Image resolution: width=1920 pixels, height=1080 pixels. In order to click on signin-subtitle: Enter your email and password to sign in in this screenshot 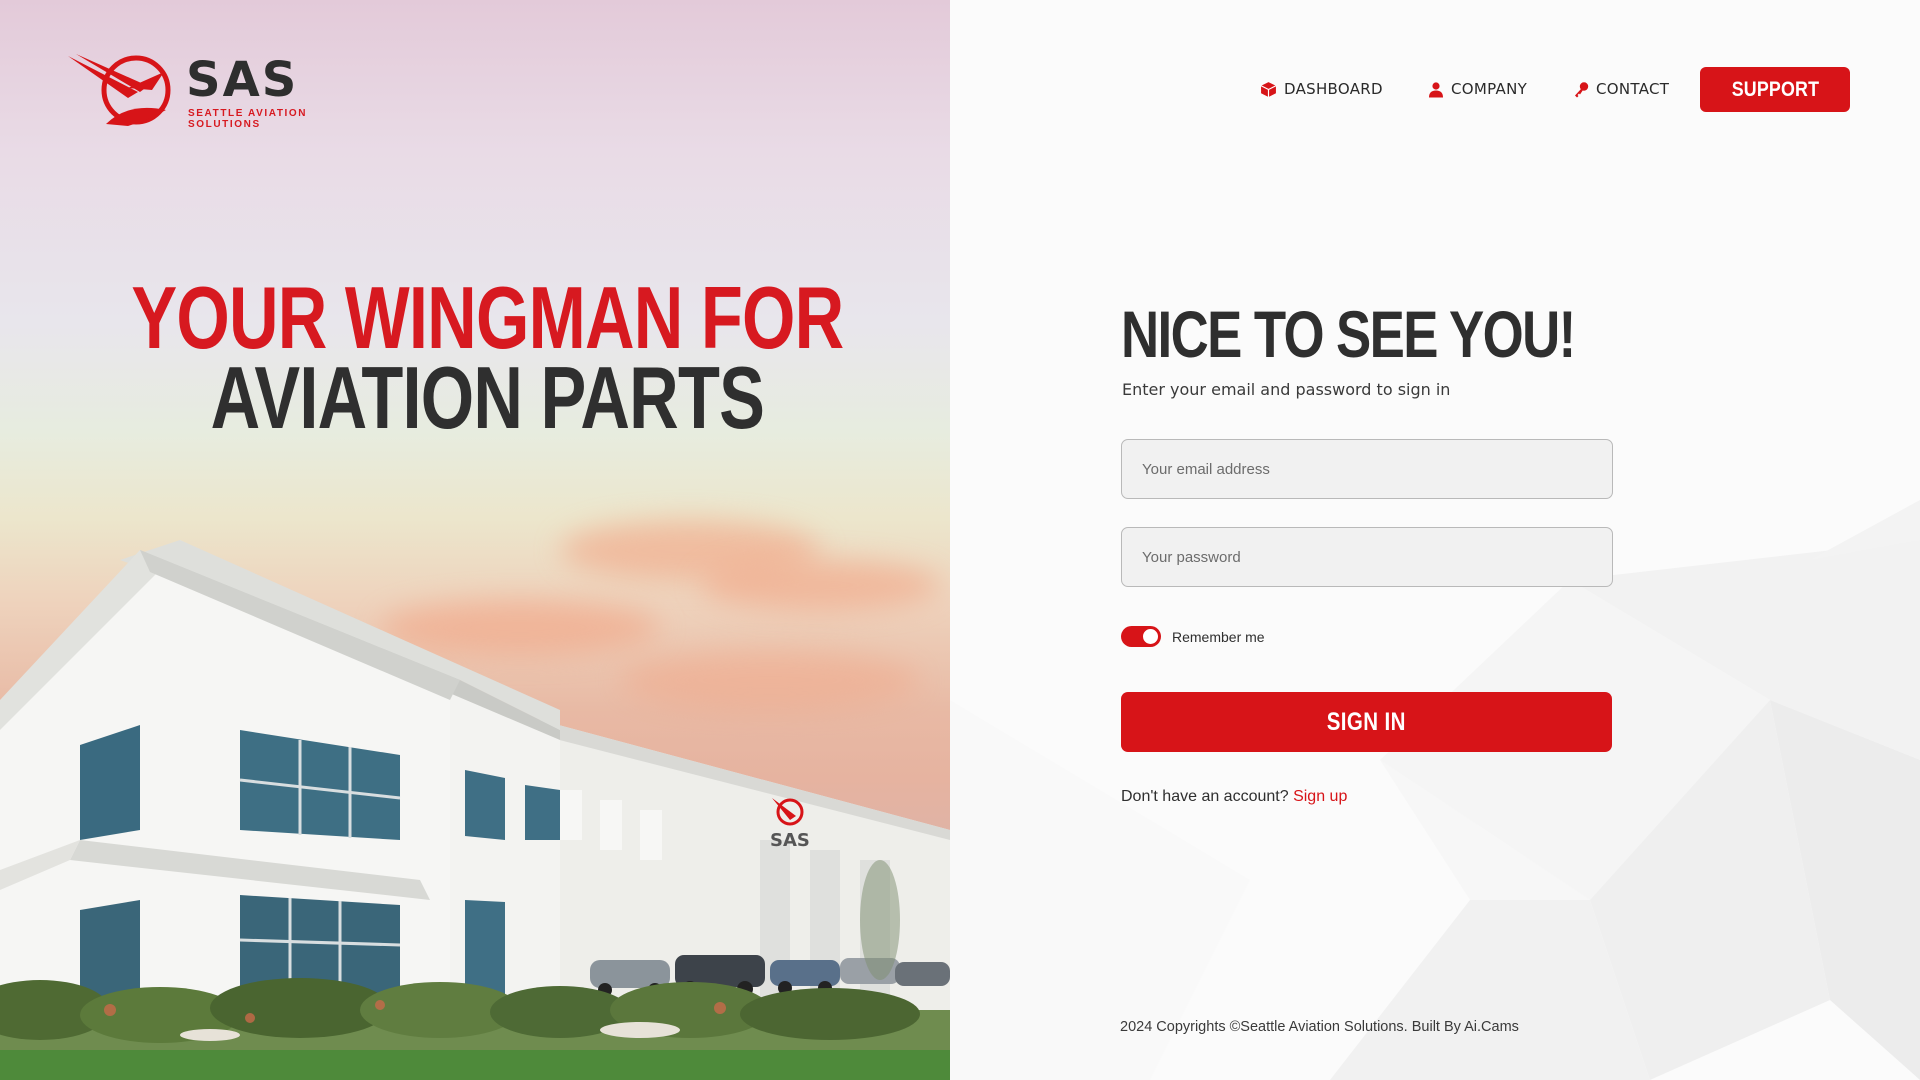, I will do `click(1286, 389)`.